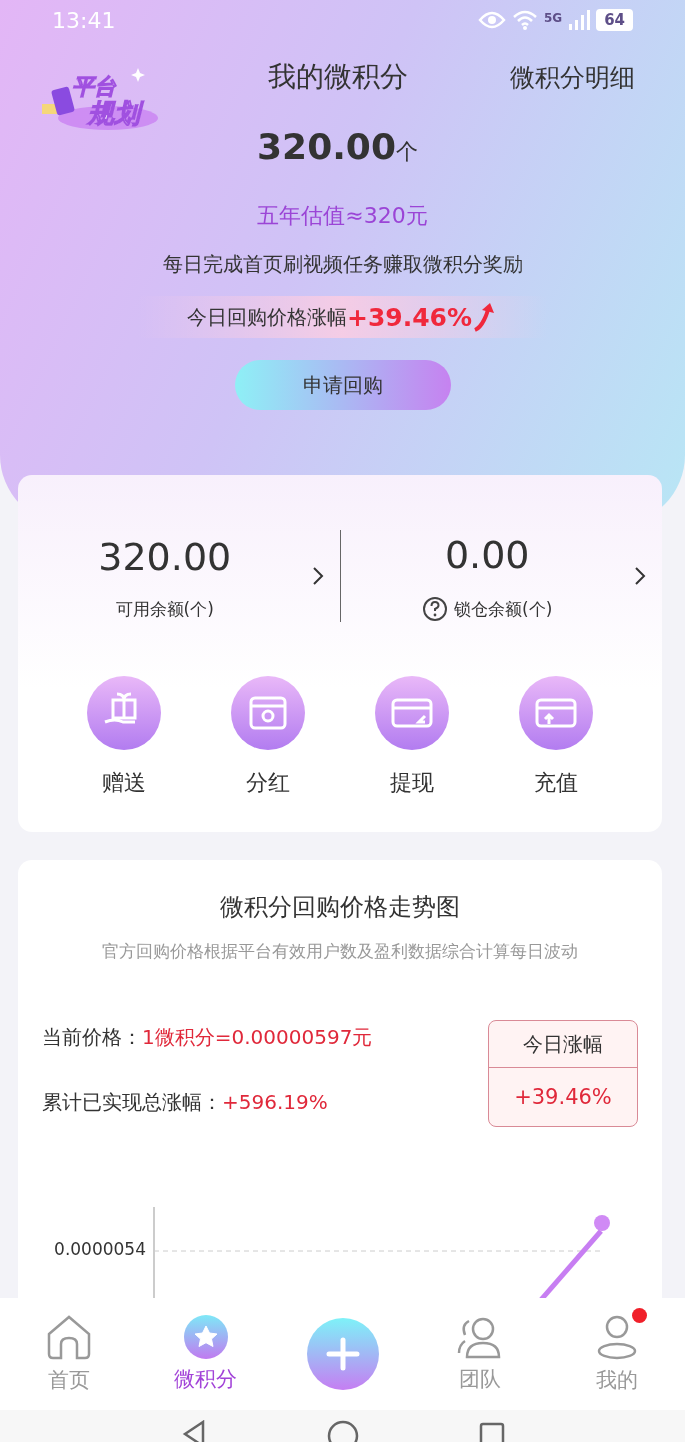 The image size is (685, 1442). Describe the element at coordinates (99, 1249) in the screenshot. I see `y-axis-label: 0.0000054` at that location.